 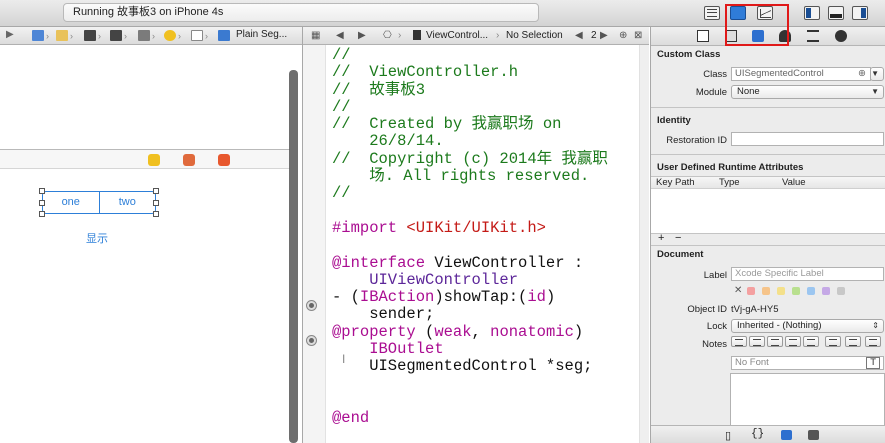 What do you see at coordinates (315, 35) in the screenshot?
I see `related-items-icon: ▦` at bounding box center [315, 35].